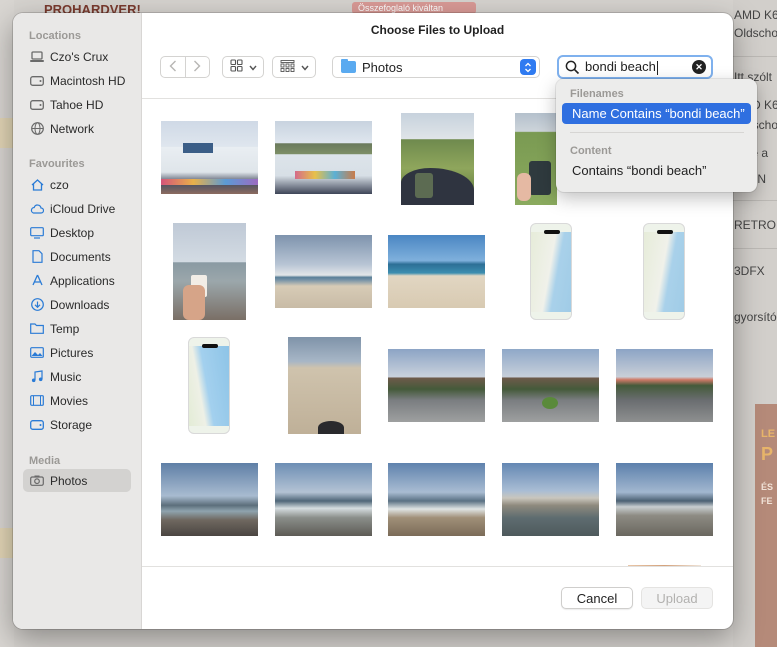 This screenshot has width=777, height=647. Describe the element at coordinates (749, 271) in the screenshot. I see `background-text: 3DFX` at that location.